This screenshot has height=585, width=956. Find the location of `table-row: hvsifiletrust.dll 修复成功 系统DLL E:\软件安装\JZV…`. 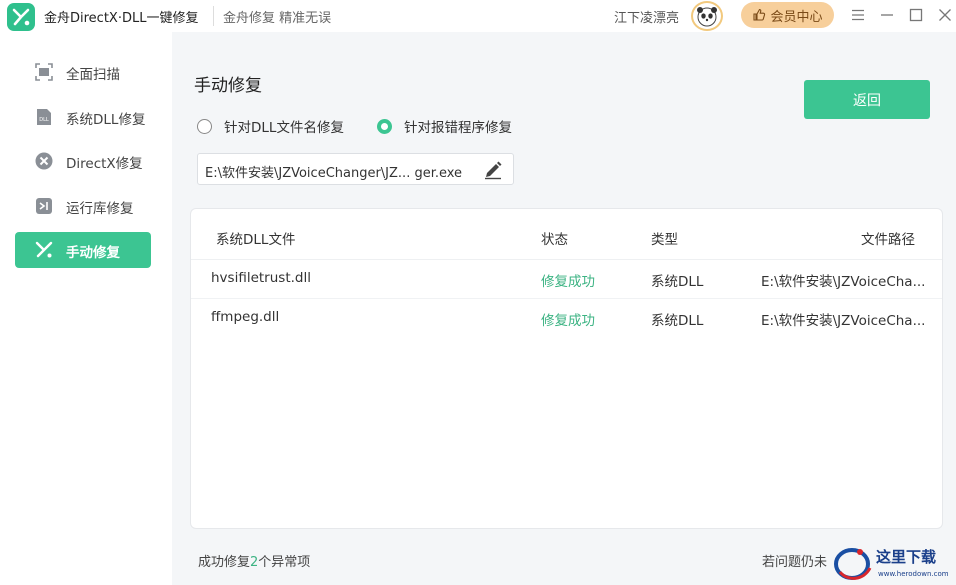

table-row: hvsifiletrust.dll 修复成功 系统DLL E:\软件安装\JZV… is located at coordinates (566, 279).